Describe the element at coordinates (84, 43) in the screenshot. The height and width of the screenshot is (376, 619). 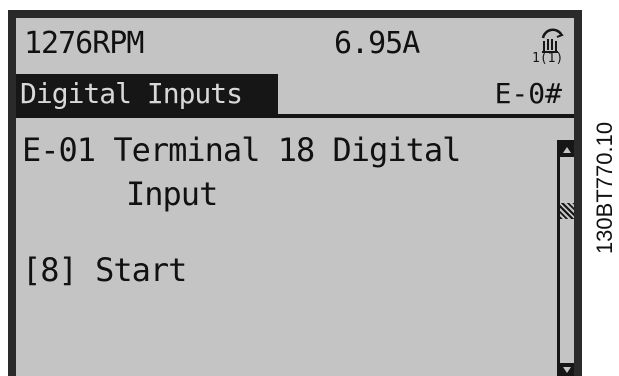
I see `speed-readout: 1276RPM` at that location.